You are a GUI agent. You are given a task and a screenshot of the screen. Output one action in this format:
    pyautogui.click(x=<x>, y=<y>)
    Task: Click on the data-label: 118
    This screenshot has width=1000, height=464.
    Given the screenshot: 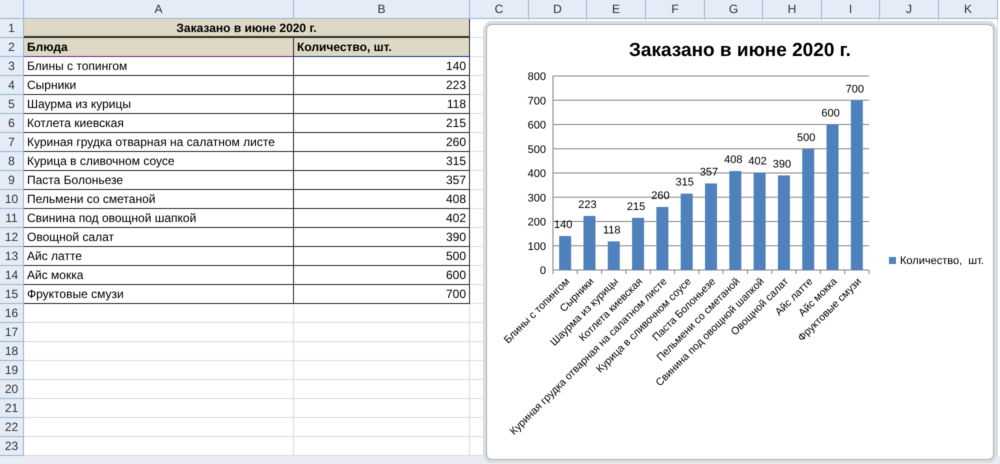 What is the action you would take?
    pyautogui.click(x=612, y=230)
    